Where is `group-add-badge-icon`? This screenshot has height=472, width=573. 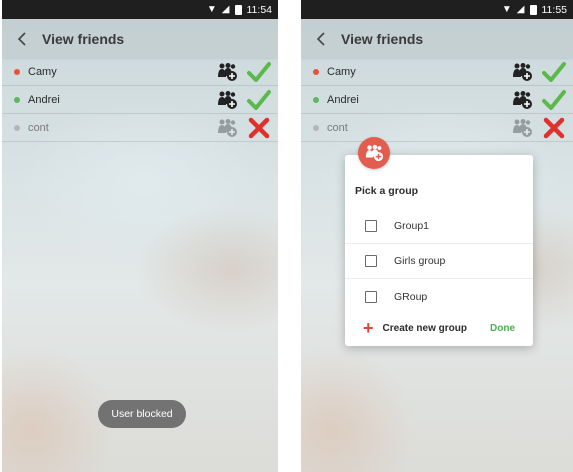 group-add-badge-icon is located at coordinates (374, 153).